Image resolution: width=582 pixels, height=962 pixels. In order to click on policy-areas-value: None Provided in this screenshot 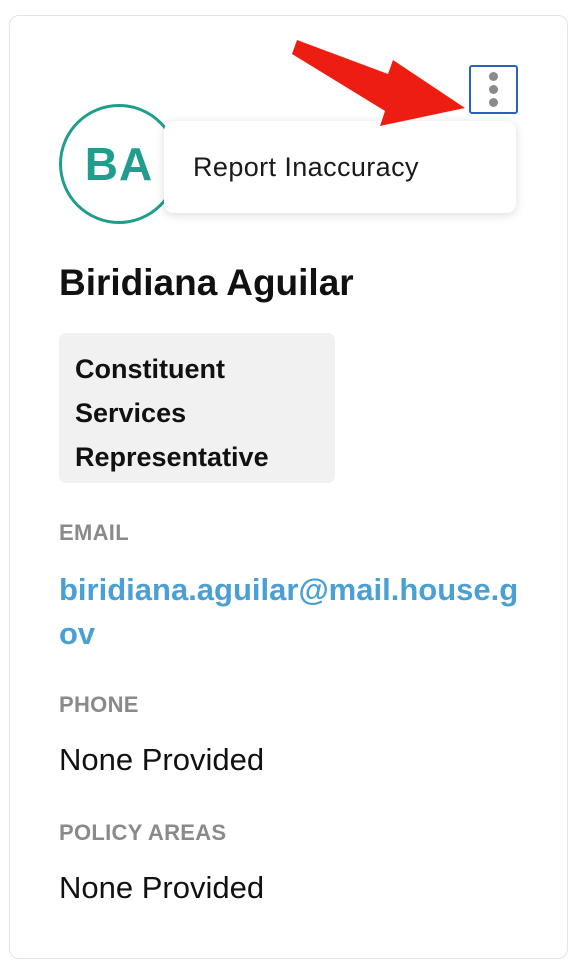, I will do `click(162, 887)`.